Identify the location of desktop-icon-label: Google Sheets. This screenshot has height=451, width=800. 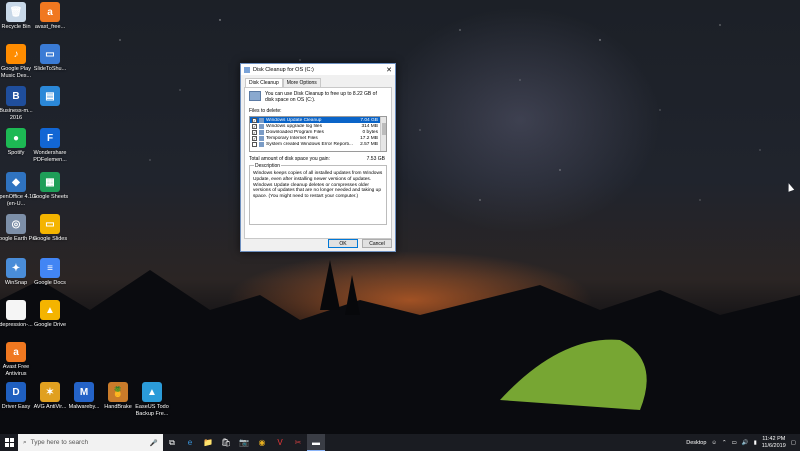
(50, 197).